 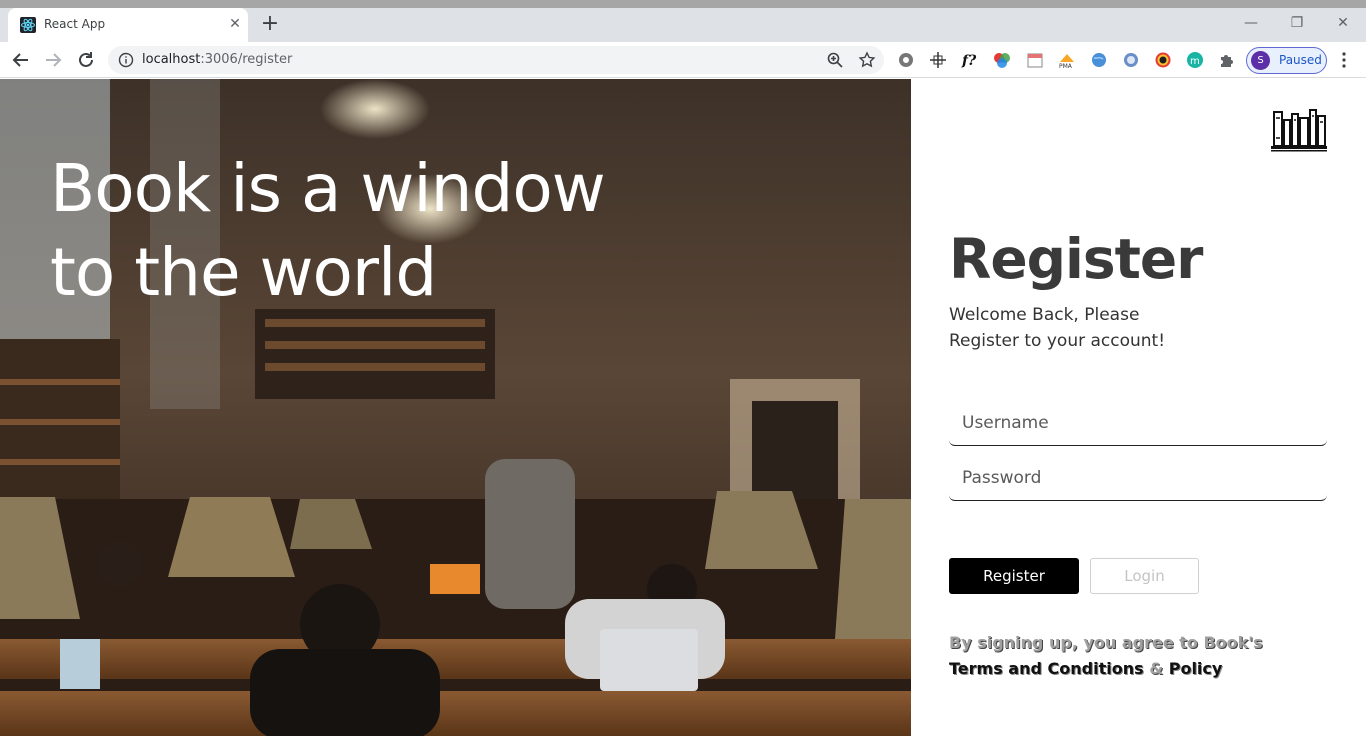 I want to click on terms-lead-text: By signing up, you agree to Book's, so click(x=1106, y=642).